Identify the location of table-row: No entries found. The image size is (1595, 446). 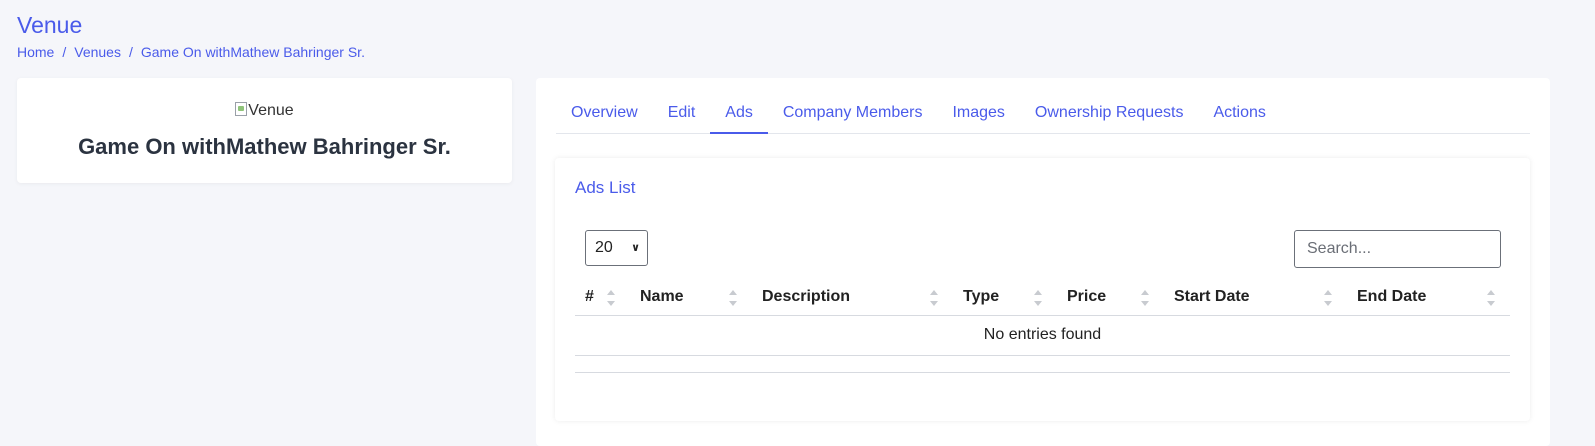
(1042, 335).